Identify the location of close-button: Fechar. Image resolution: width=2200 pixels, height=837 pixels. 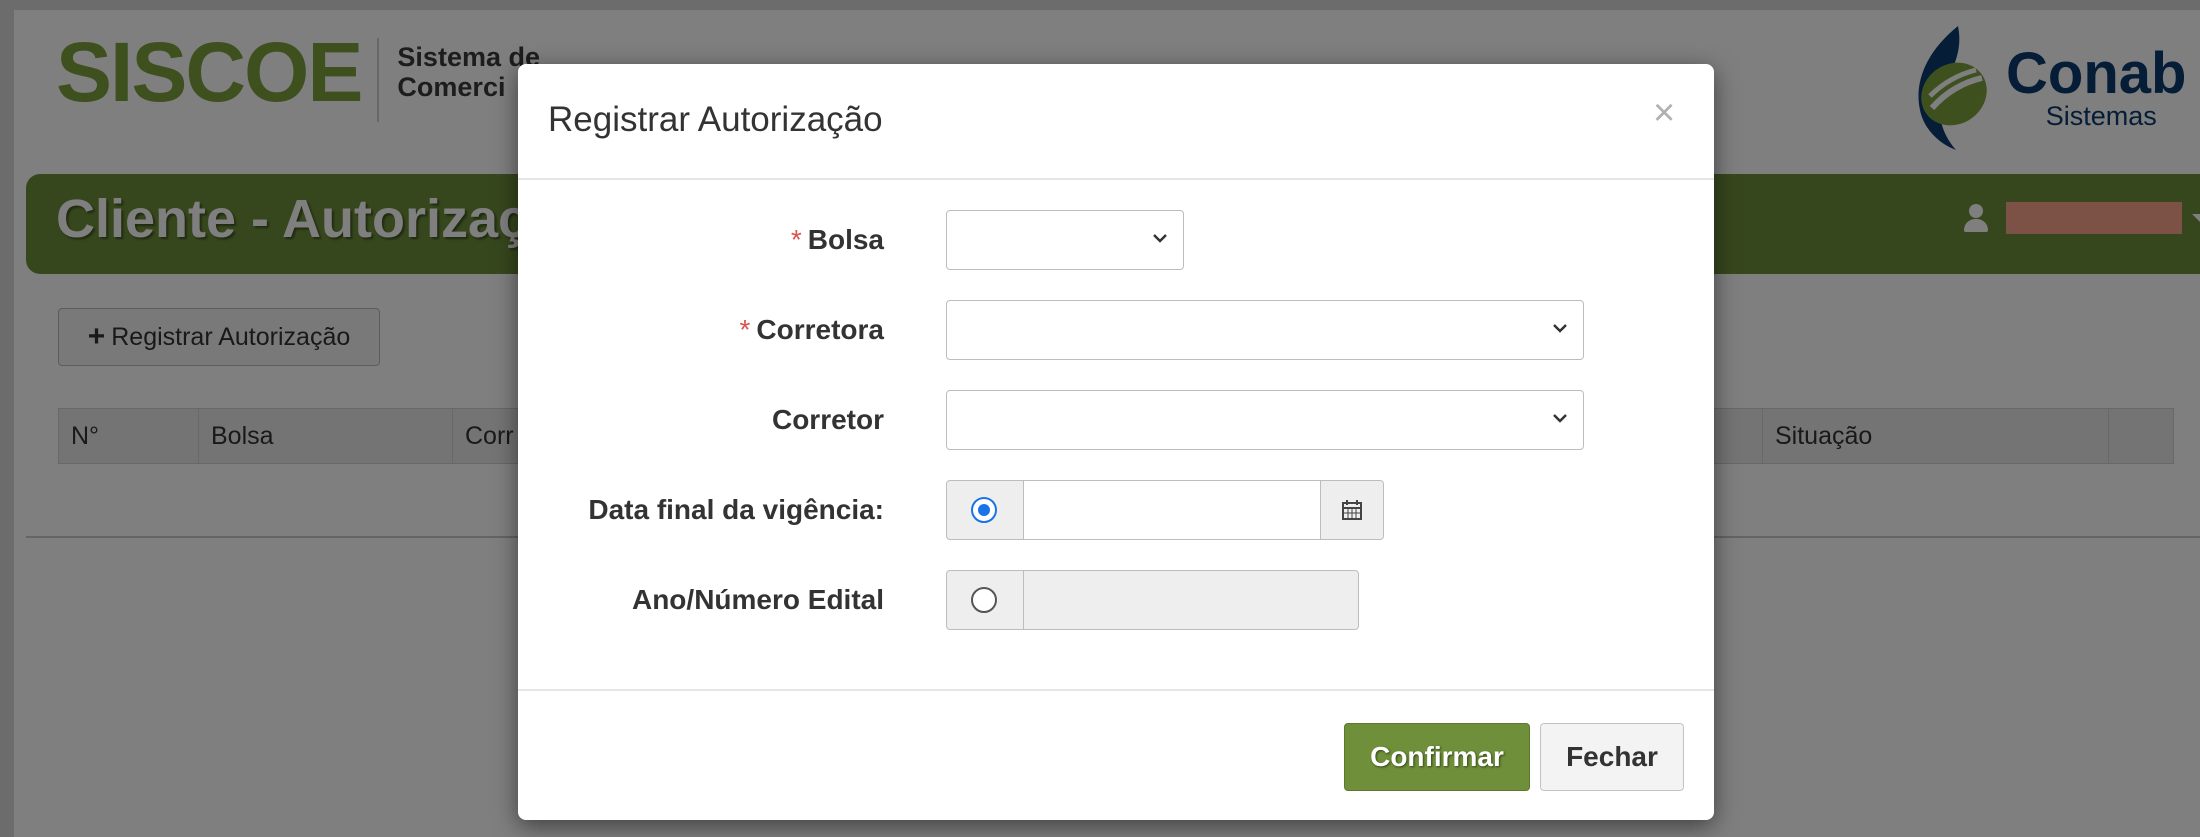
(1612, 757).